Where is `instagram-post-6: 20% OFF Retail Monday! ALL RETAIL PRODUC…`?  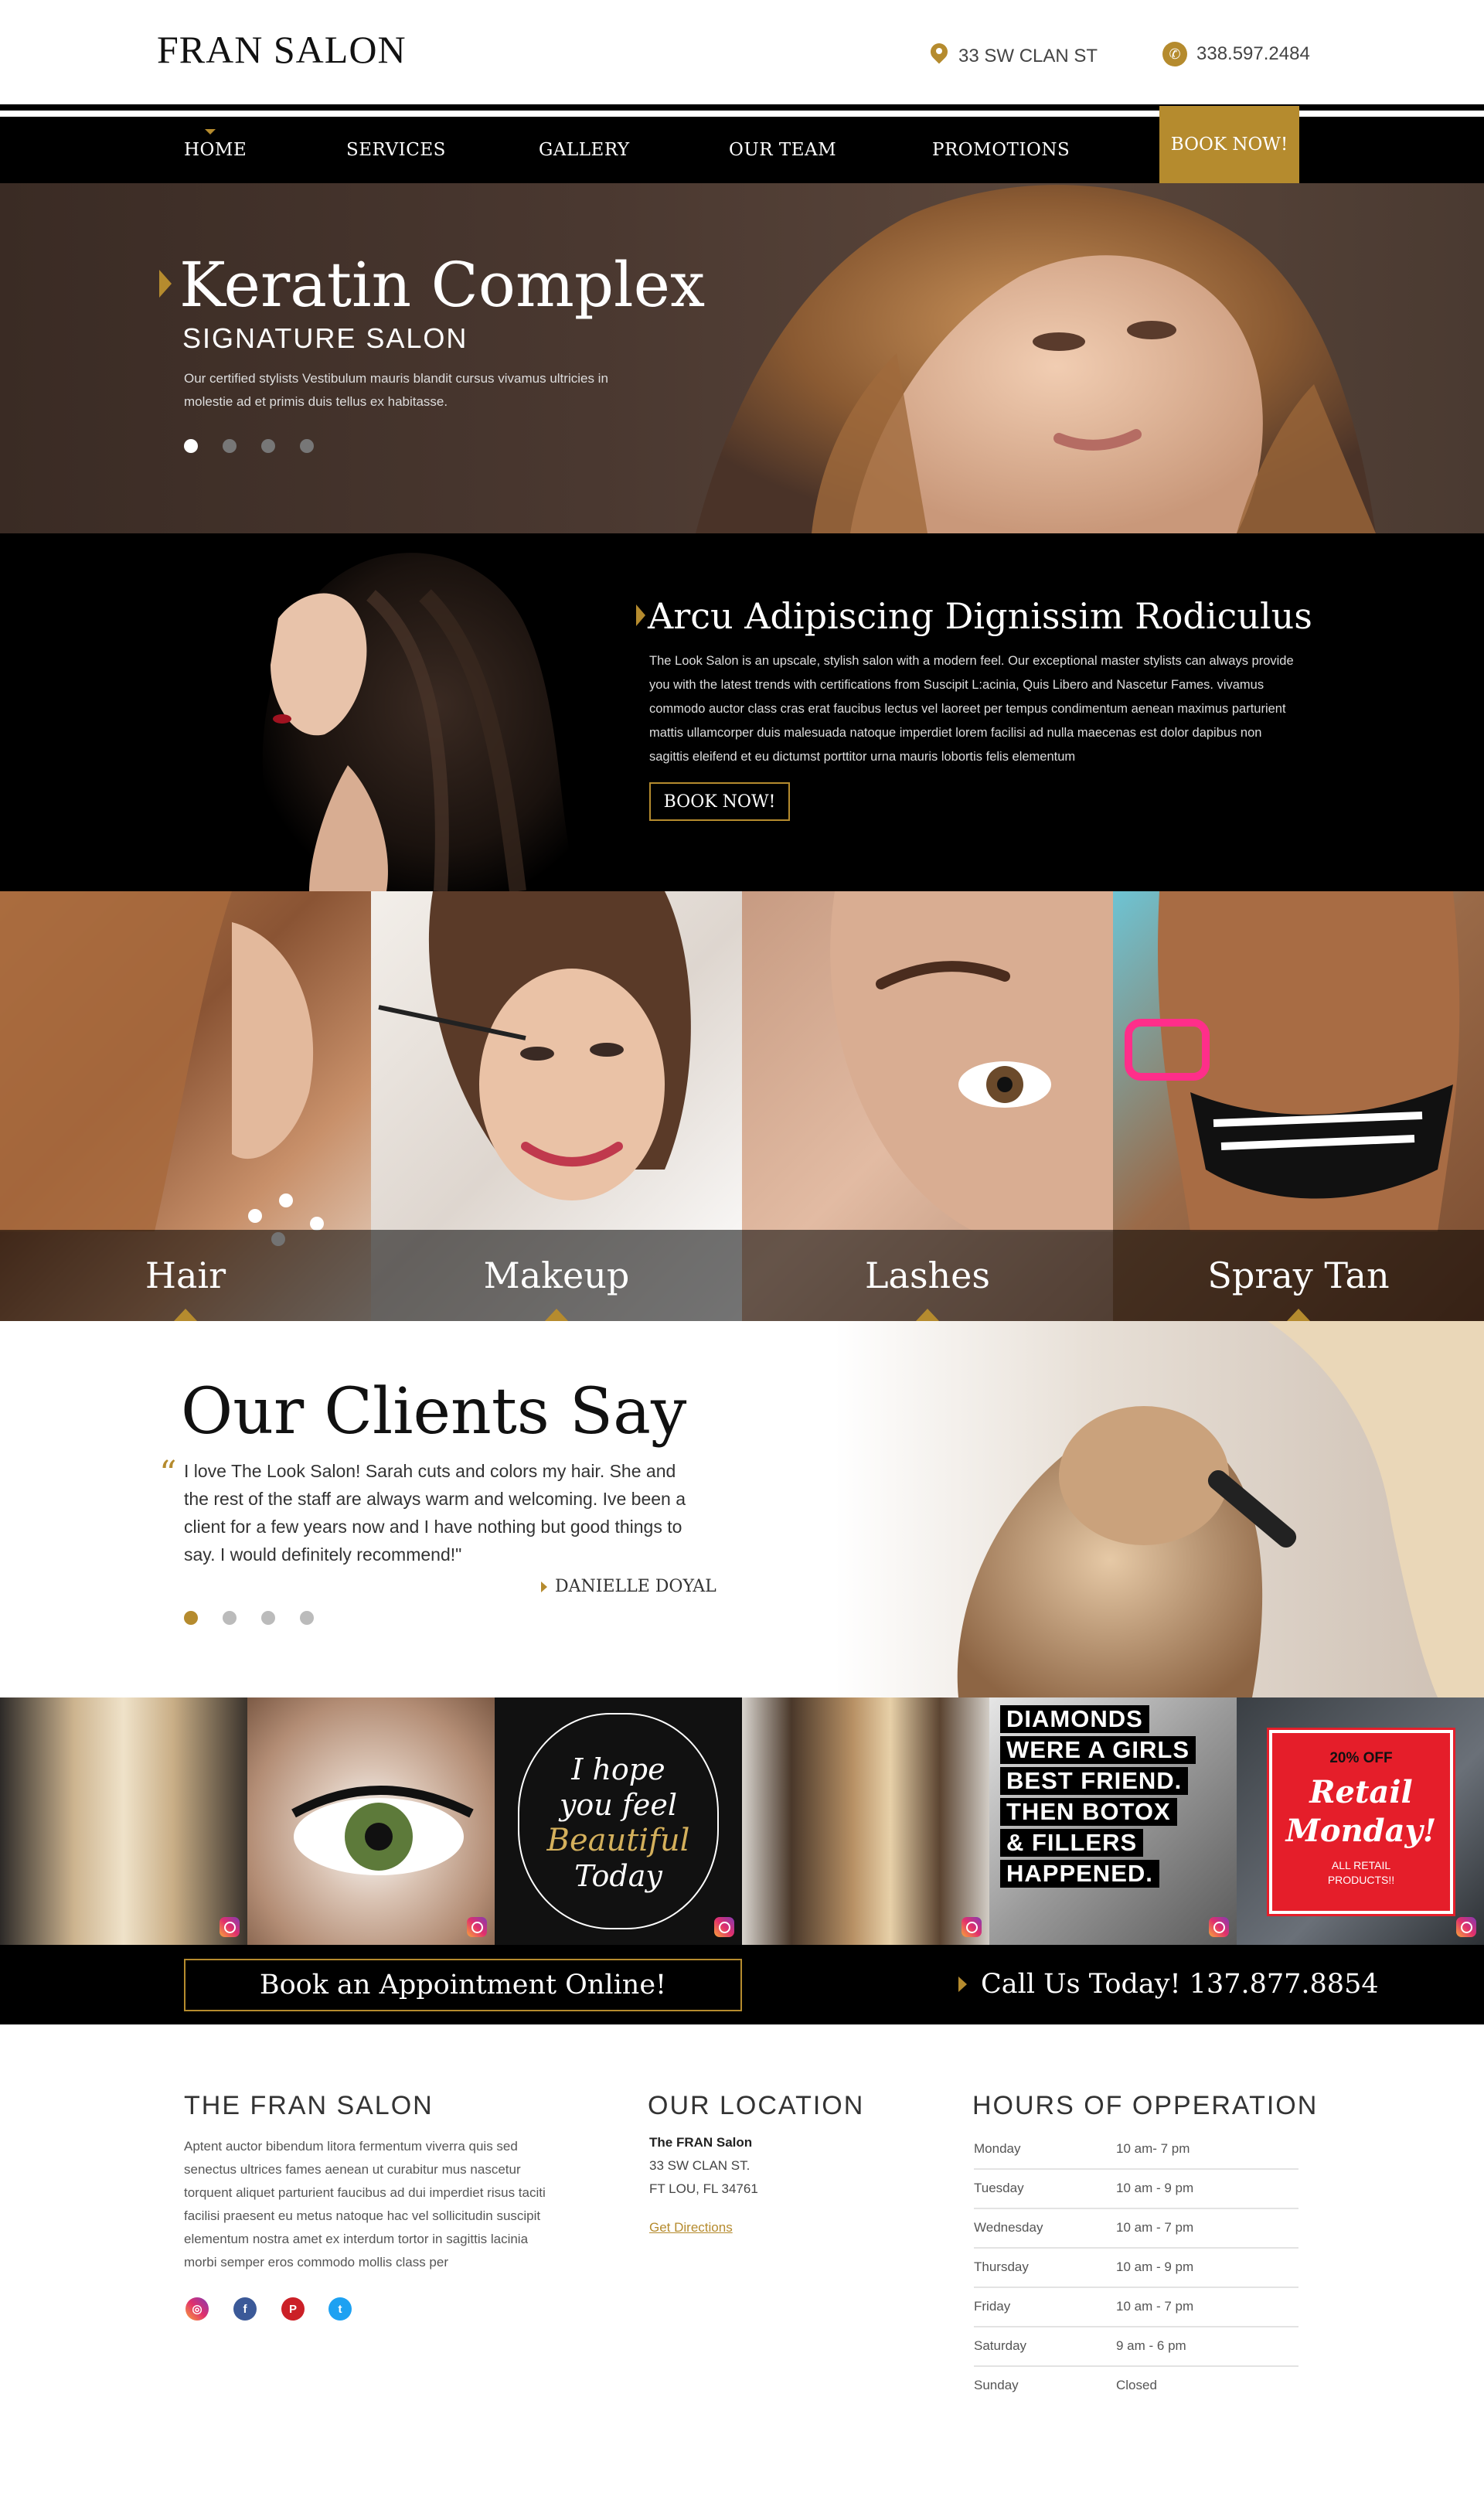
instagram-post-6: 20% OFF Retail Monday! ALL RETAIL PRODUC… is located at coordinates (1360, 1821).